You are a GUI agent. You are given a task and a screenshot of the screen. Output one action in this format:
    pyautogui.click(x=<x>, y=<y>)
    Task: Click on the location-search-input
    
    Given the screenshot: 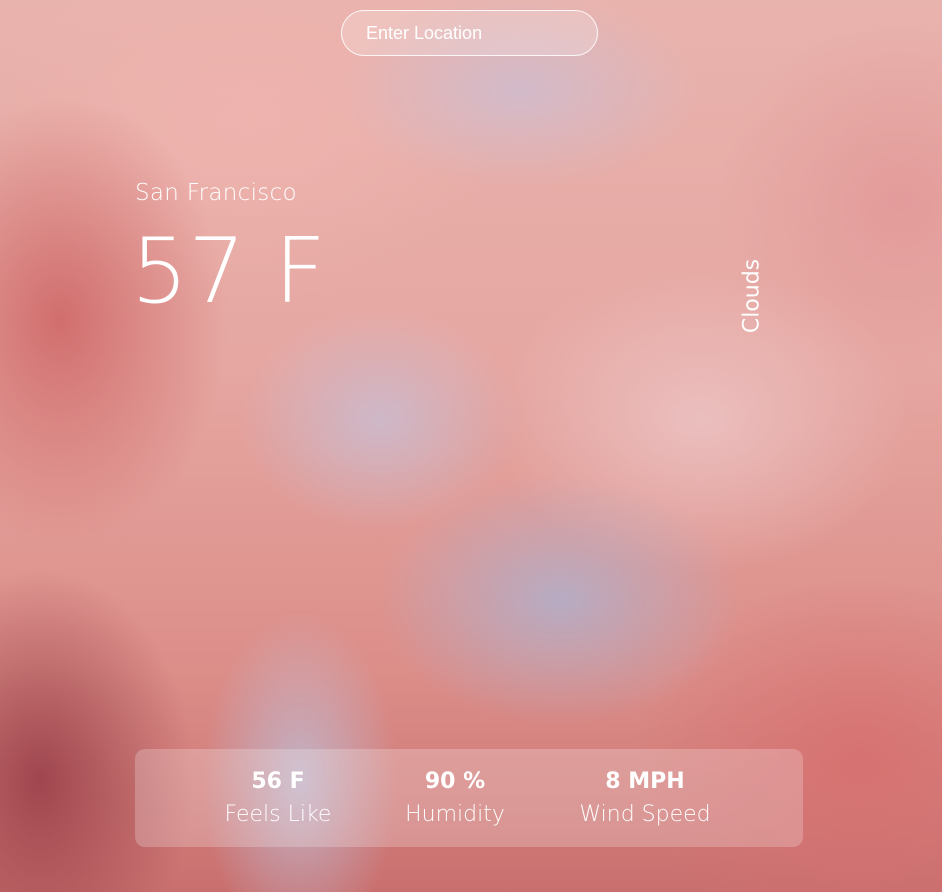 What is the action you would take?
    pyautogui.click(x=469, y=33)
    